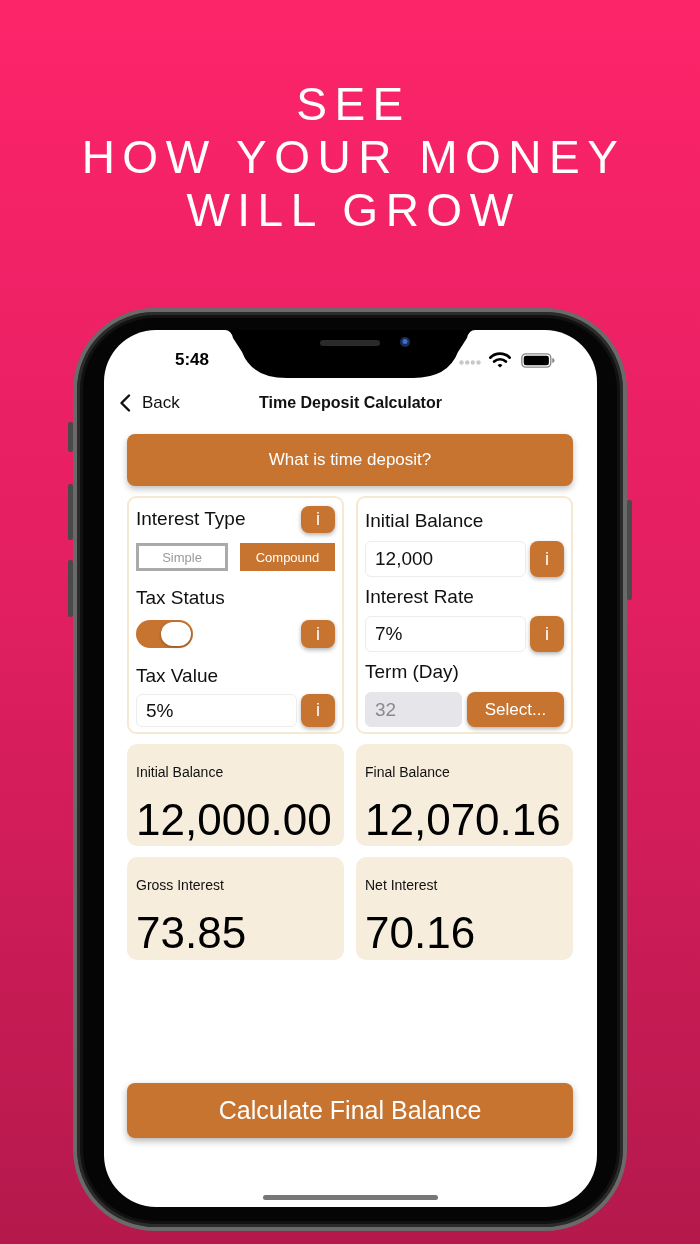 This screenshot has width=700, height=1244. I want to click on input-field: 5%, so click(216, 710).